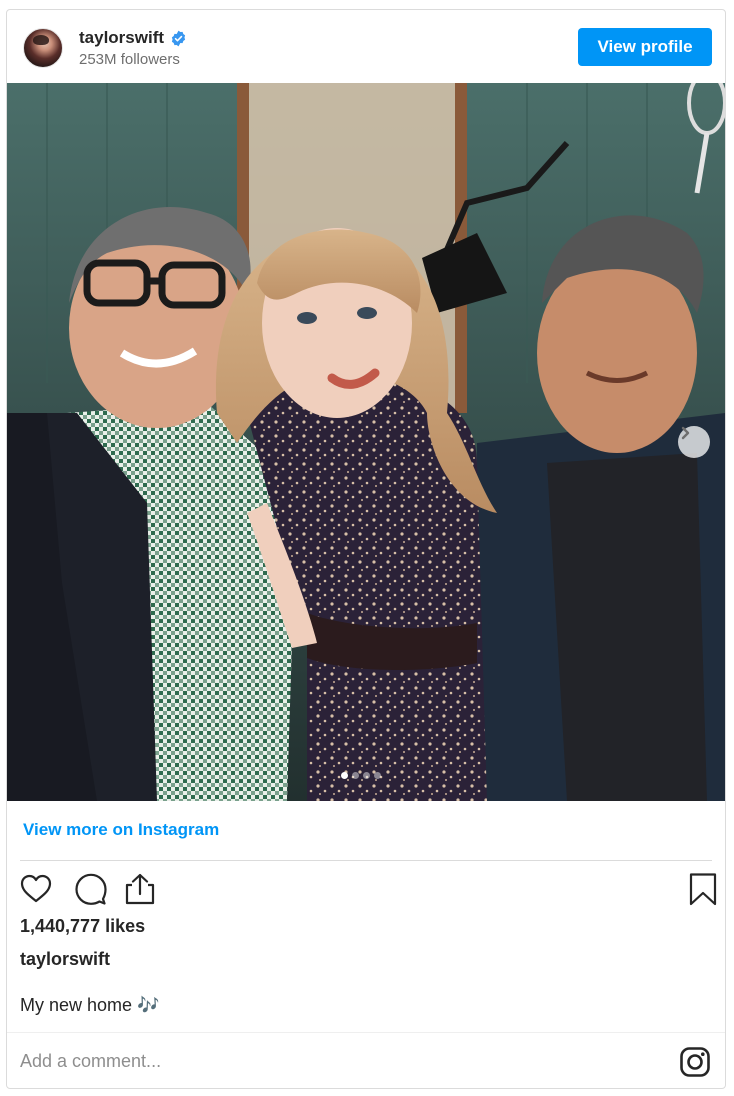  Describe the element at coordinates (178, 38) in the screenshot. I see `verified-badge-icon` at that location.